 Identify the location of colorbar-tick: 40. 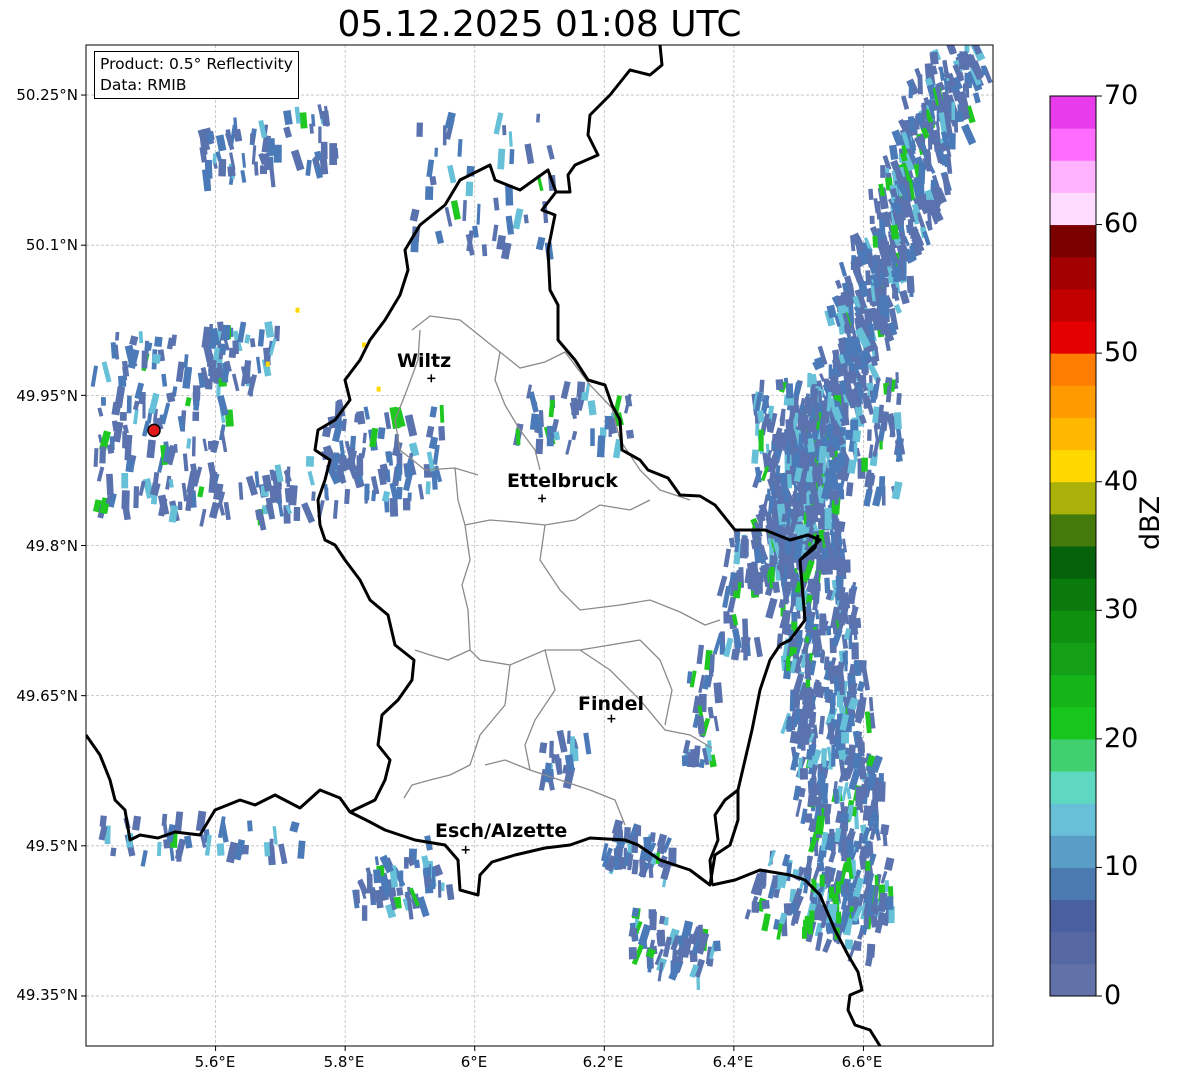
(1121, 481).